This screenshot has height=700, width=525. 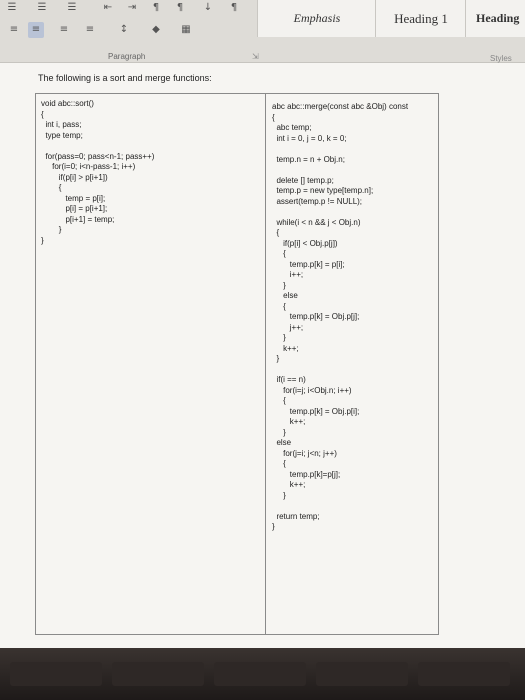 What do you see at coordinates (265, 364) in the screenshot?
I see `table-divider` at bounding box center [265, 364].